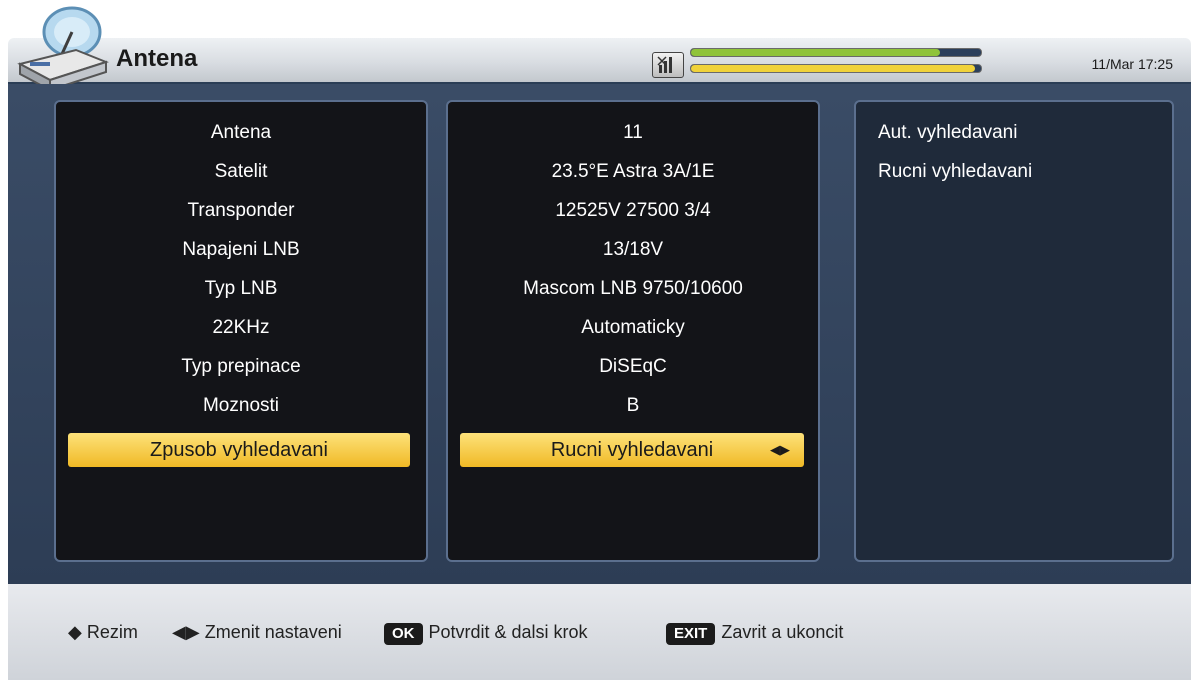 This screenshot has width=1195, height=682. I want to click on exit-key-badge: EXIT, so click(691, 634).